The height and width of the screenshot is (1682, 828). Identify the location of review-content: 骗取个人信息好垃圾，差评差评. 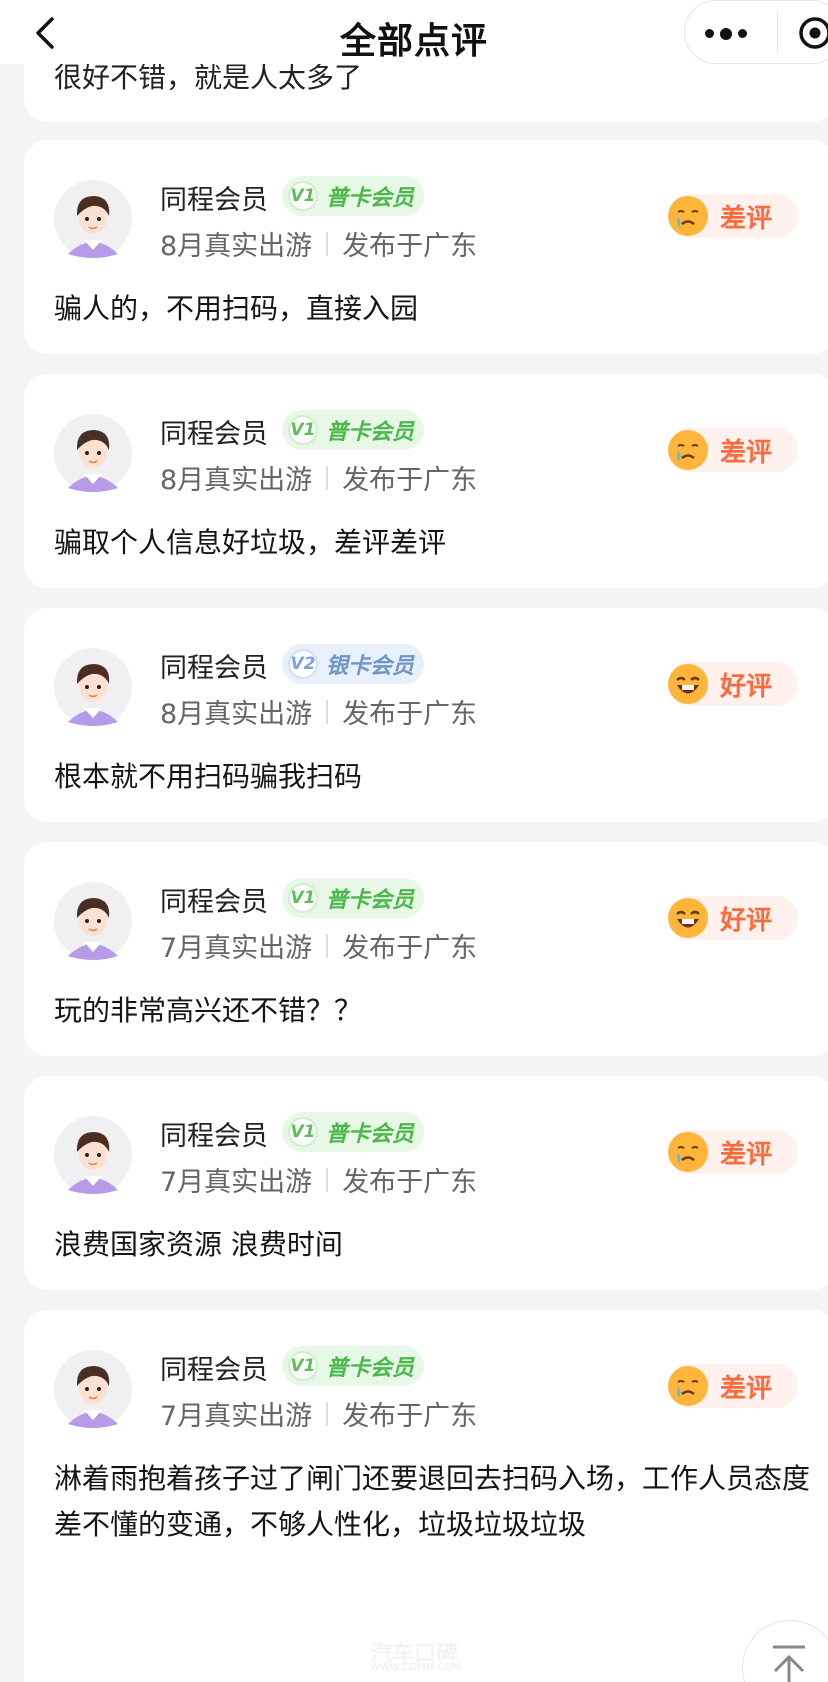
(250, 542).